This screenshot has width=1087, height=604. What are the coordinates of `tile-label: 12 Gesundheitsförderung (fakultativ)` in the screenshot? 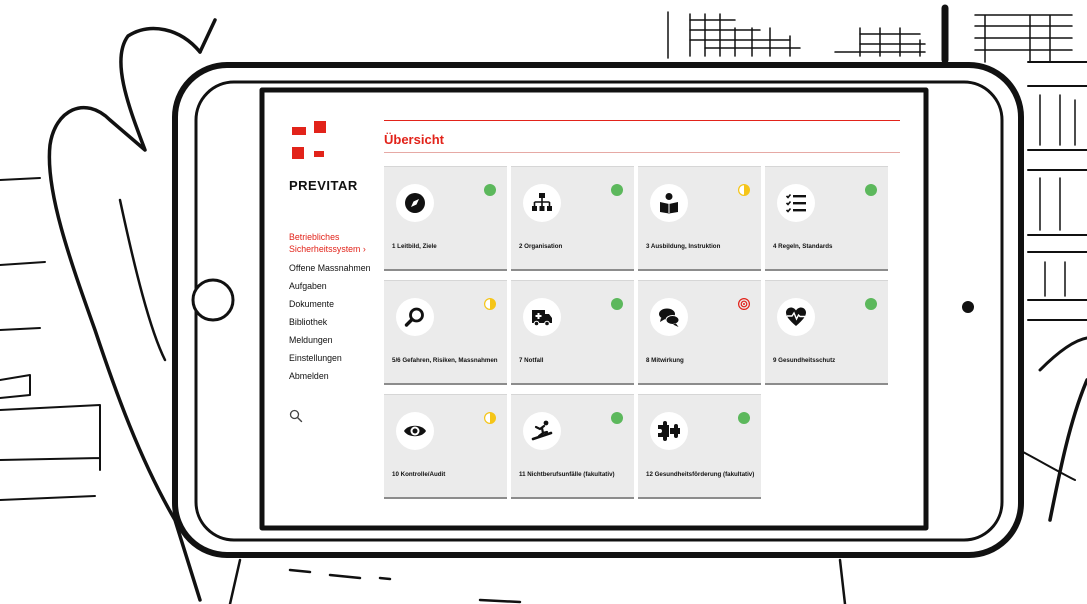 It's located at (700, 474).